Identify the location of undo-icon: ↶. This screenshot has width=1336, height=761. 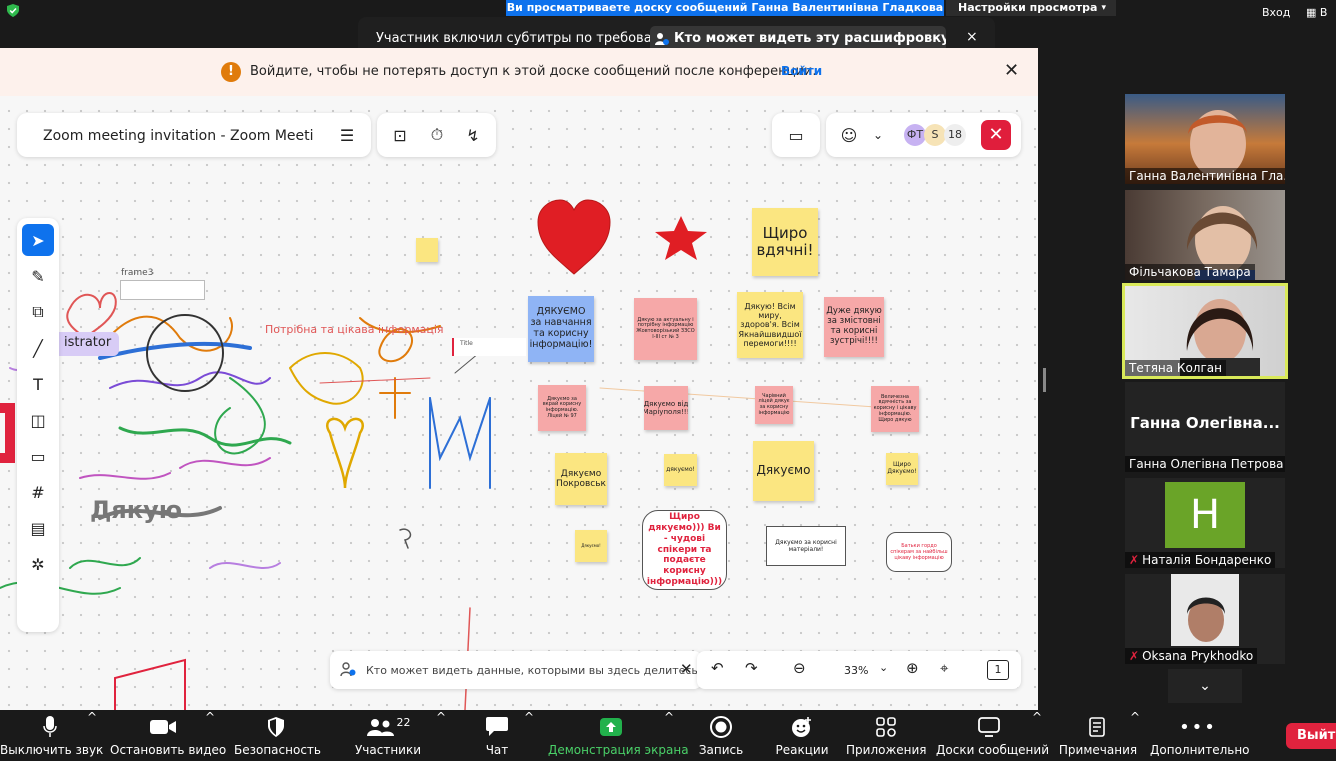
(717, 668).